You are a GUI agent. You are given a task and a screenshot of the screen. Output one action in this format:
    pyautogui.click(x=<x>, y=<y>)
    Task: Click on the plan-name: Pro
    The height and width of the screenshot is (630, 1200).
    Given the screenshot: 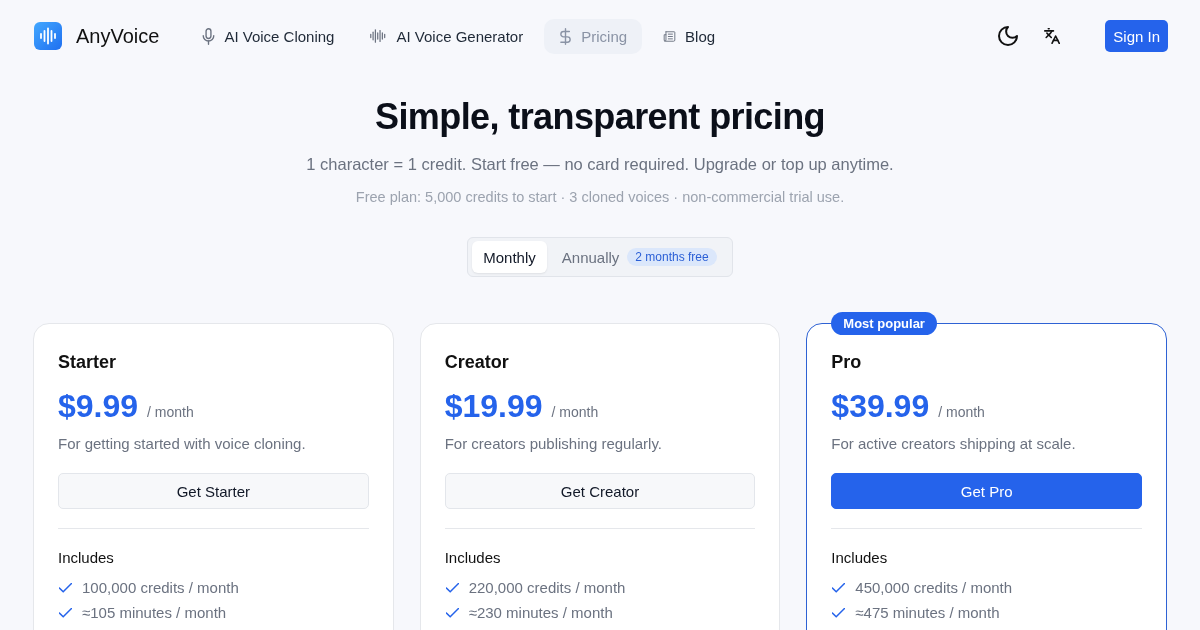 What is the action you would take?
    pyautogui.click(x=847, y=362)
    